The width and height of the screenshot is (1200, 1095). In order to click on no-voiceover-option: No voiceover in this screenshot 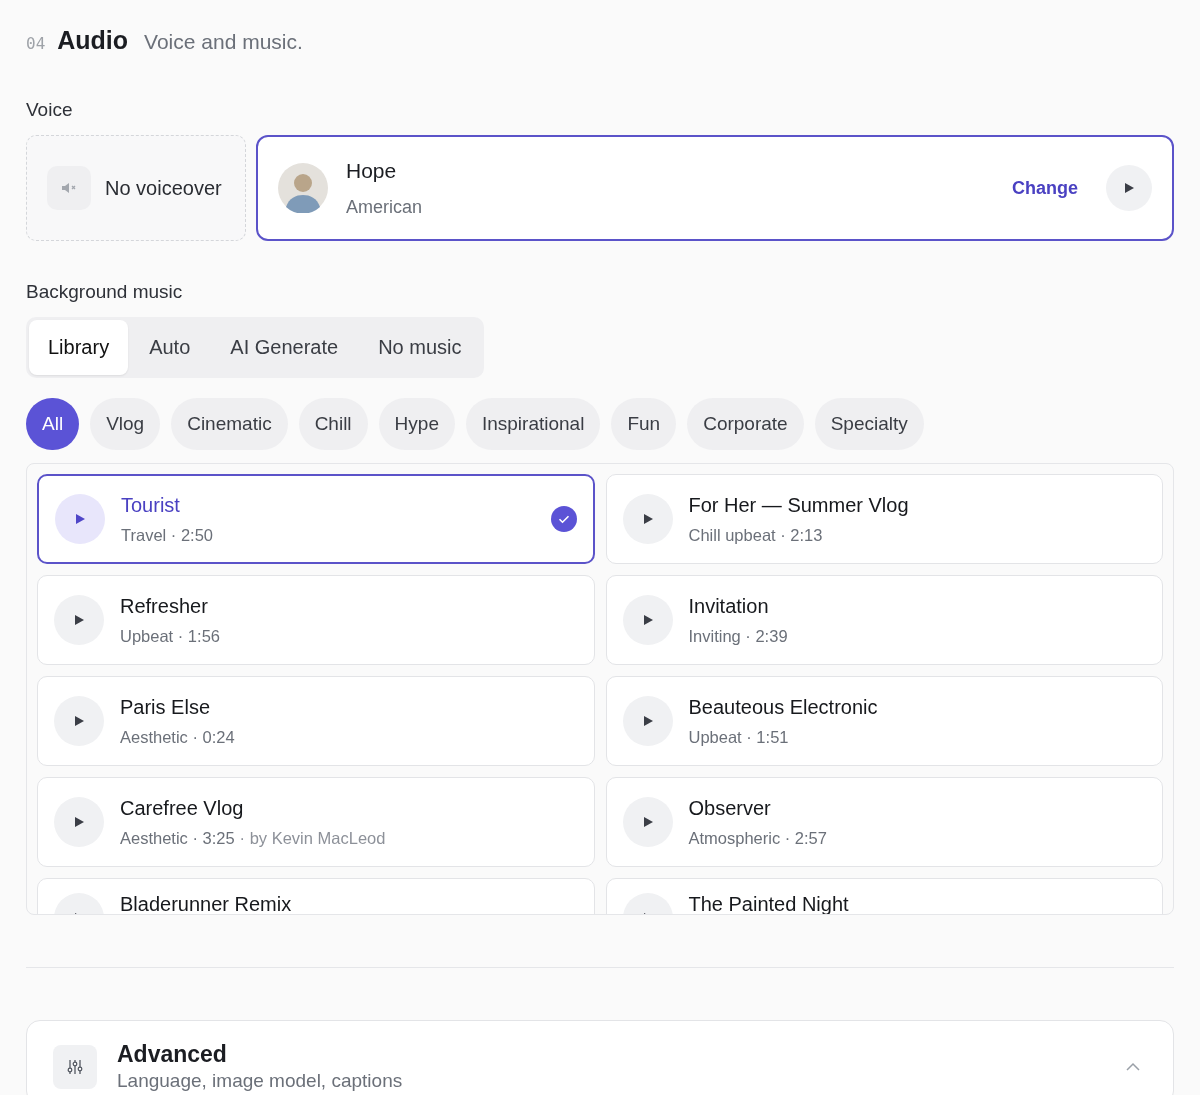, I will do `click(136, 188)`.